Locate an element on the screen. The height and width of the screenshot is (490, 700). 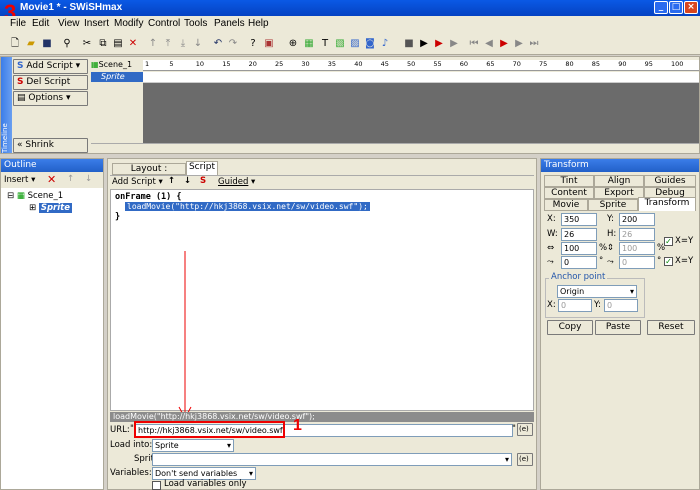
delete-script-icon: S is located at coordinates (20, 82).